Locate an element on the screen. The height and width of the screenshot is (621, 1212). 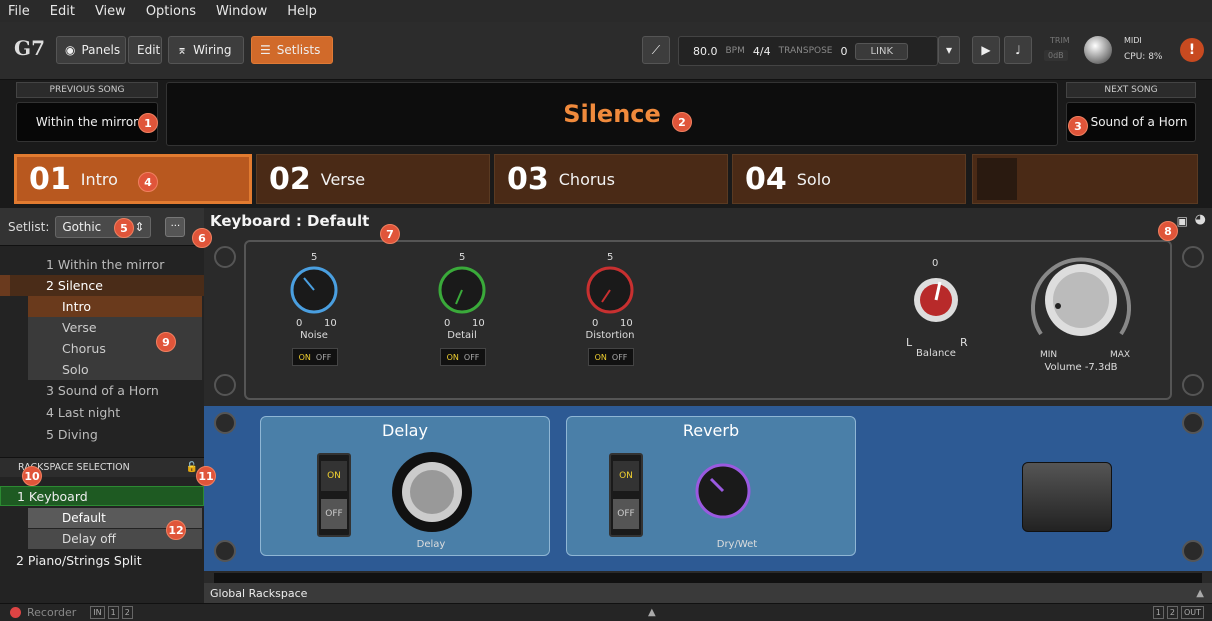
part-verse: 02 Verse is located at coordinates (373, 179).